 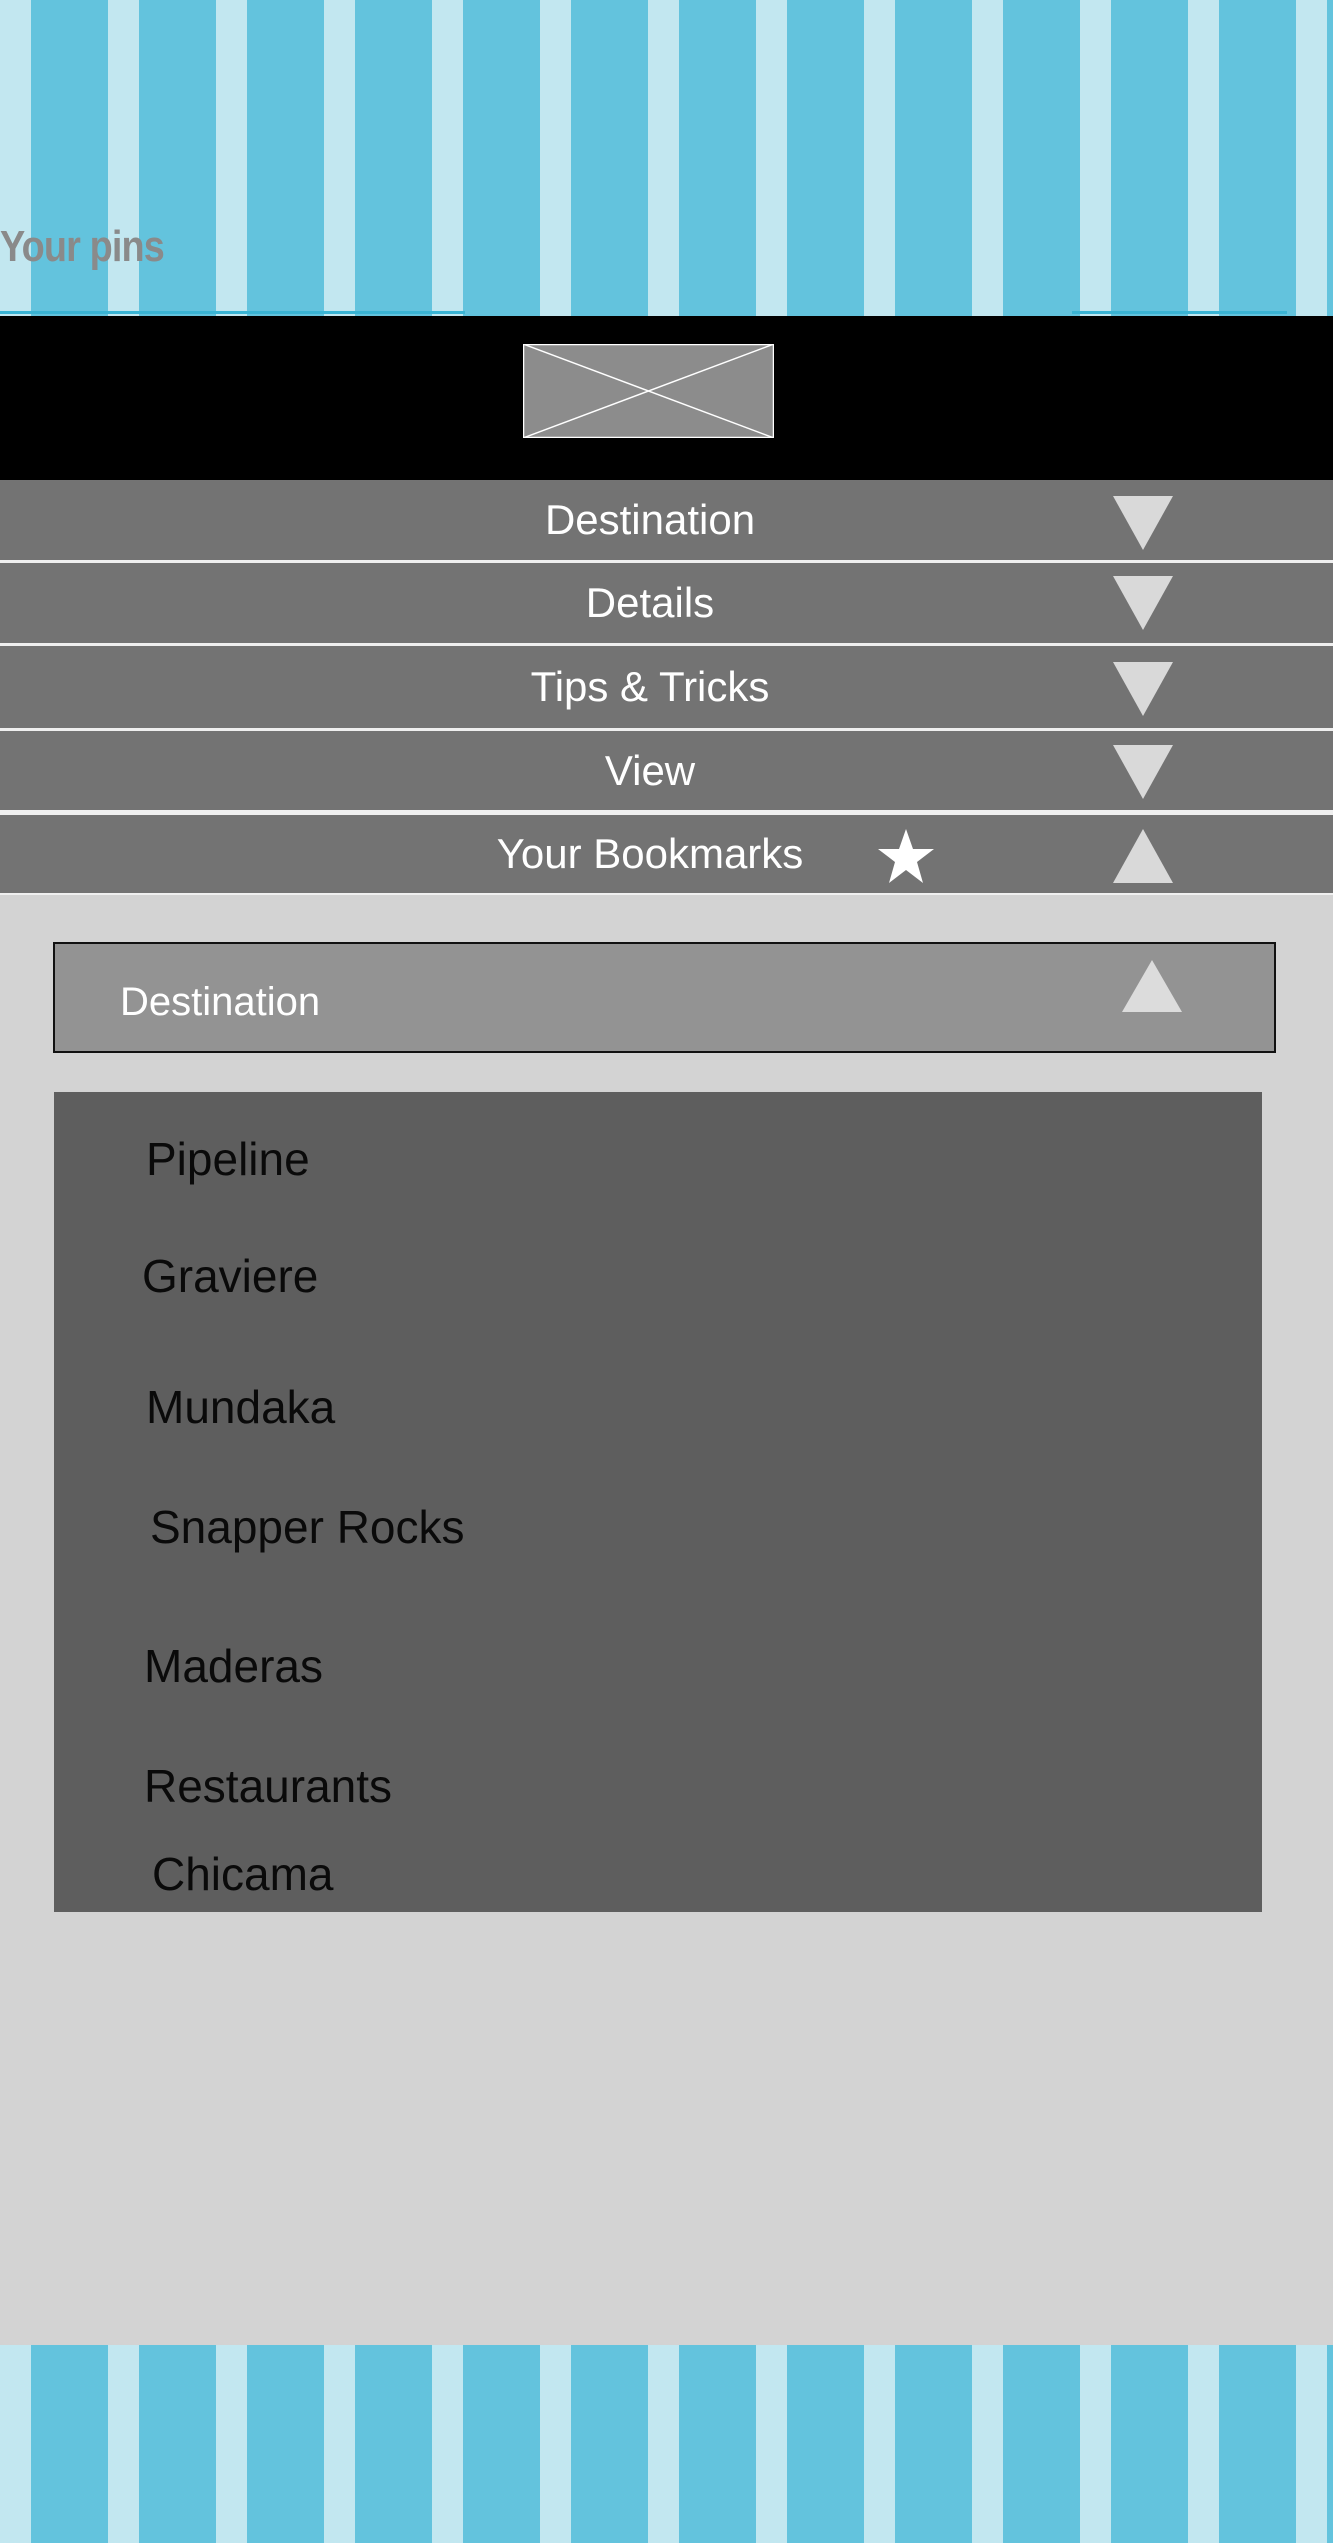 I want to click on menu-item-tips-tricks: Tips & Tricks, so click(x=666, y=687).